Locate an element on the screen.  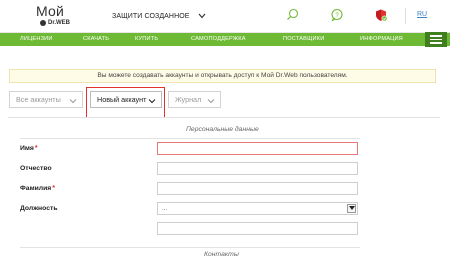
header-divider is located at coordinates (405, 16).